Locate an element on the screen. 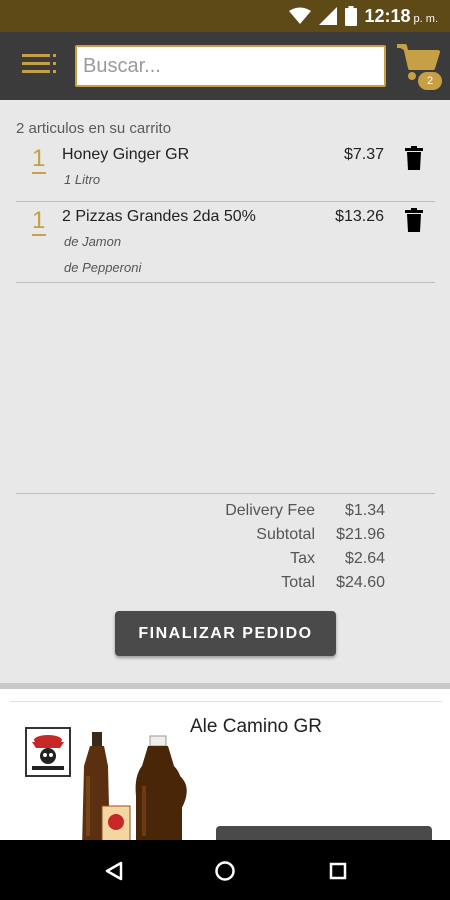  item-price: $13.26 is located at coordinates (359, 216).